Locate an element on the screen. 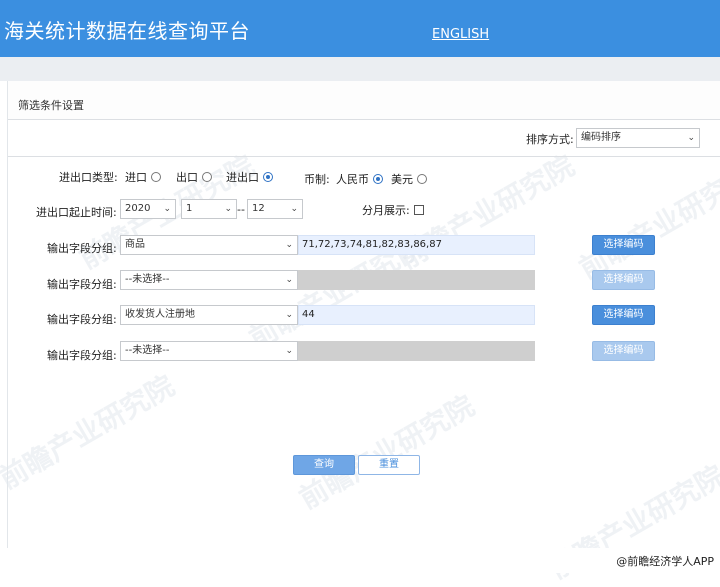 This screenshot has width=720, height=587. source-credit: @前瞻经济学人APP is located at coordinates (665, 561).